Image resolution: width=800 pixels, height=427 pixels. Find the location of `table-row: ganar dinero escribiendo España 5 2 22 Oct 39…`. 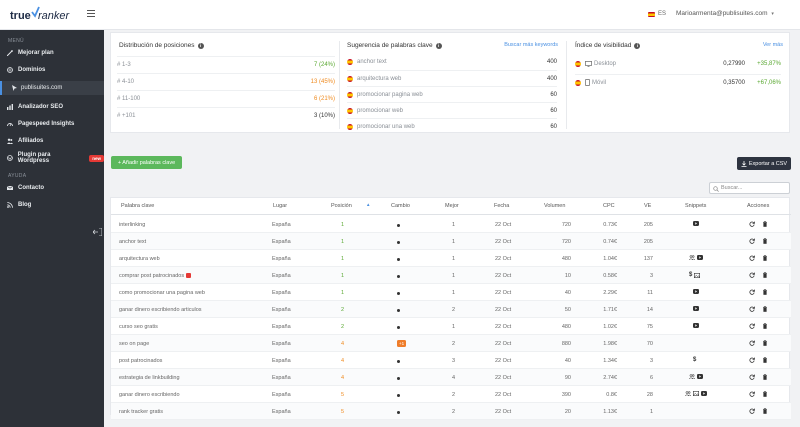

table-row: ganar dinero escribiendo España 5 2 22 Oct 39… is located at coordinates (451, 394).